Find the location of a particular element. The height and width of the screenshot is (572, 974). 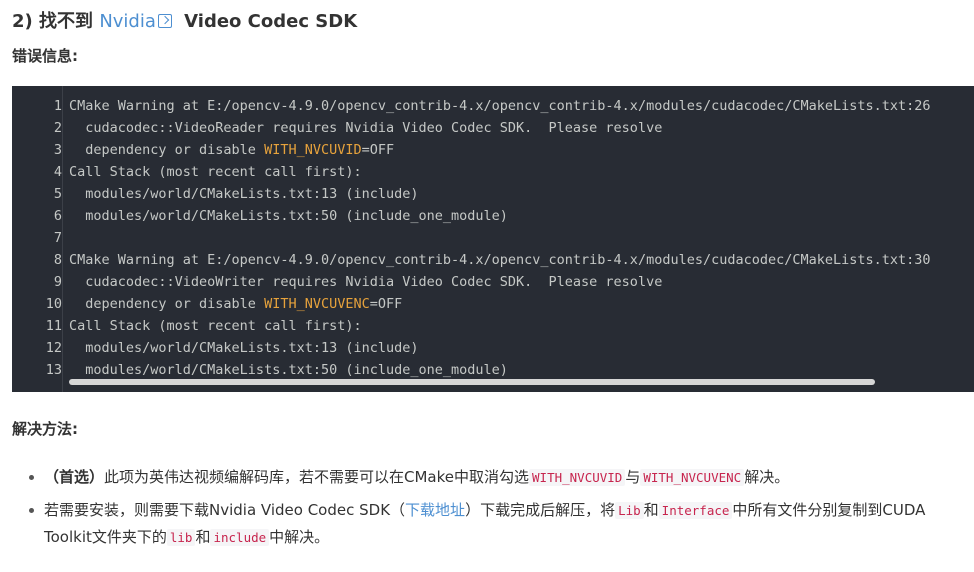

code-line: dependency or disable WITH_NVCUVENC=OFF is located at coordinates (500, 304).